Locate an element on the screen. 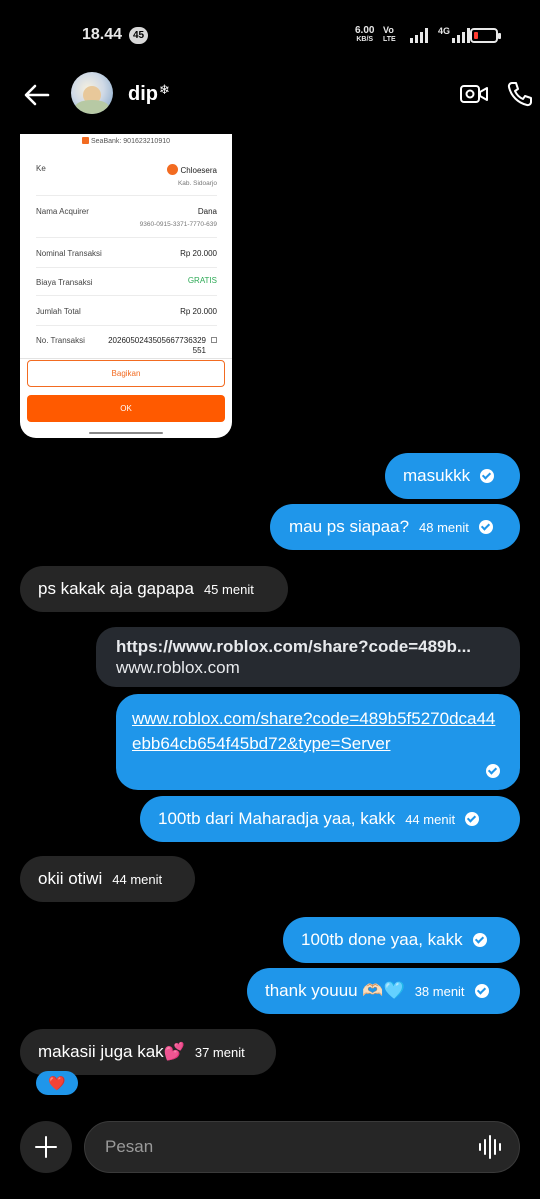  back-arrow-icon is located at coordinates (37, 95).